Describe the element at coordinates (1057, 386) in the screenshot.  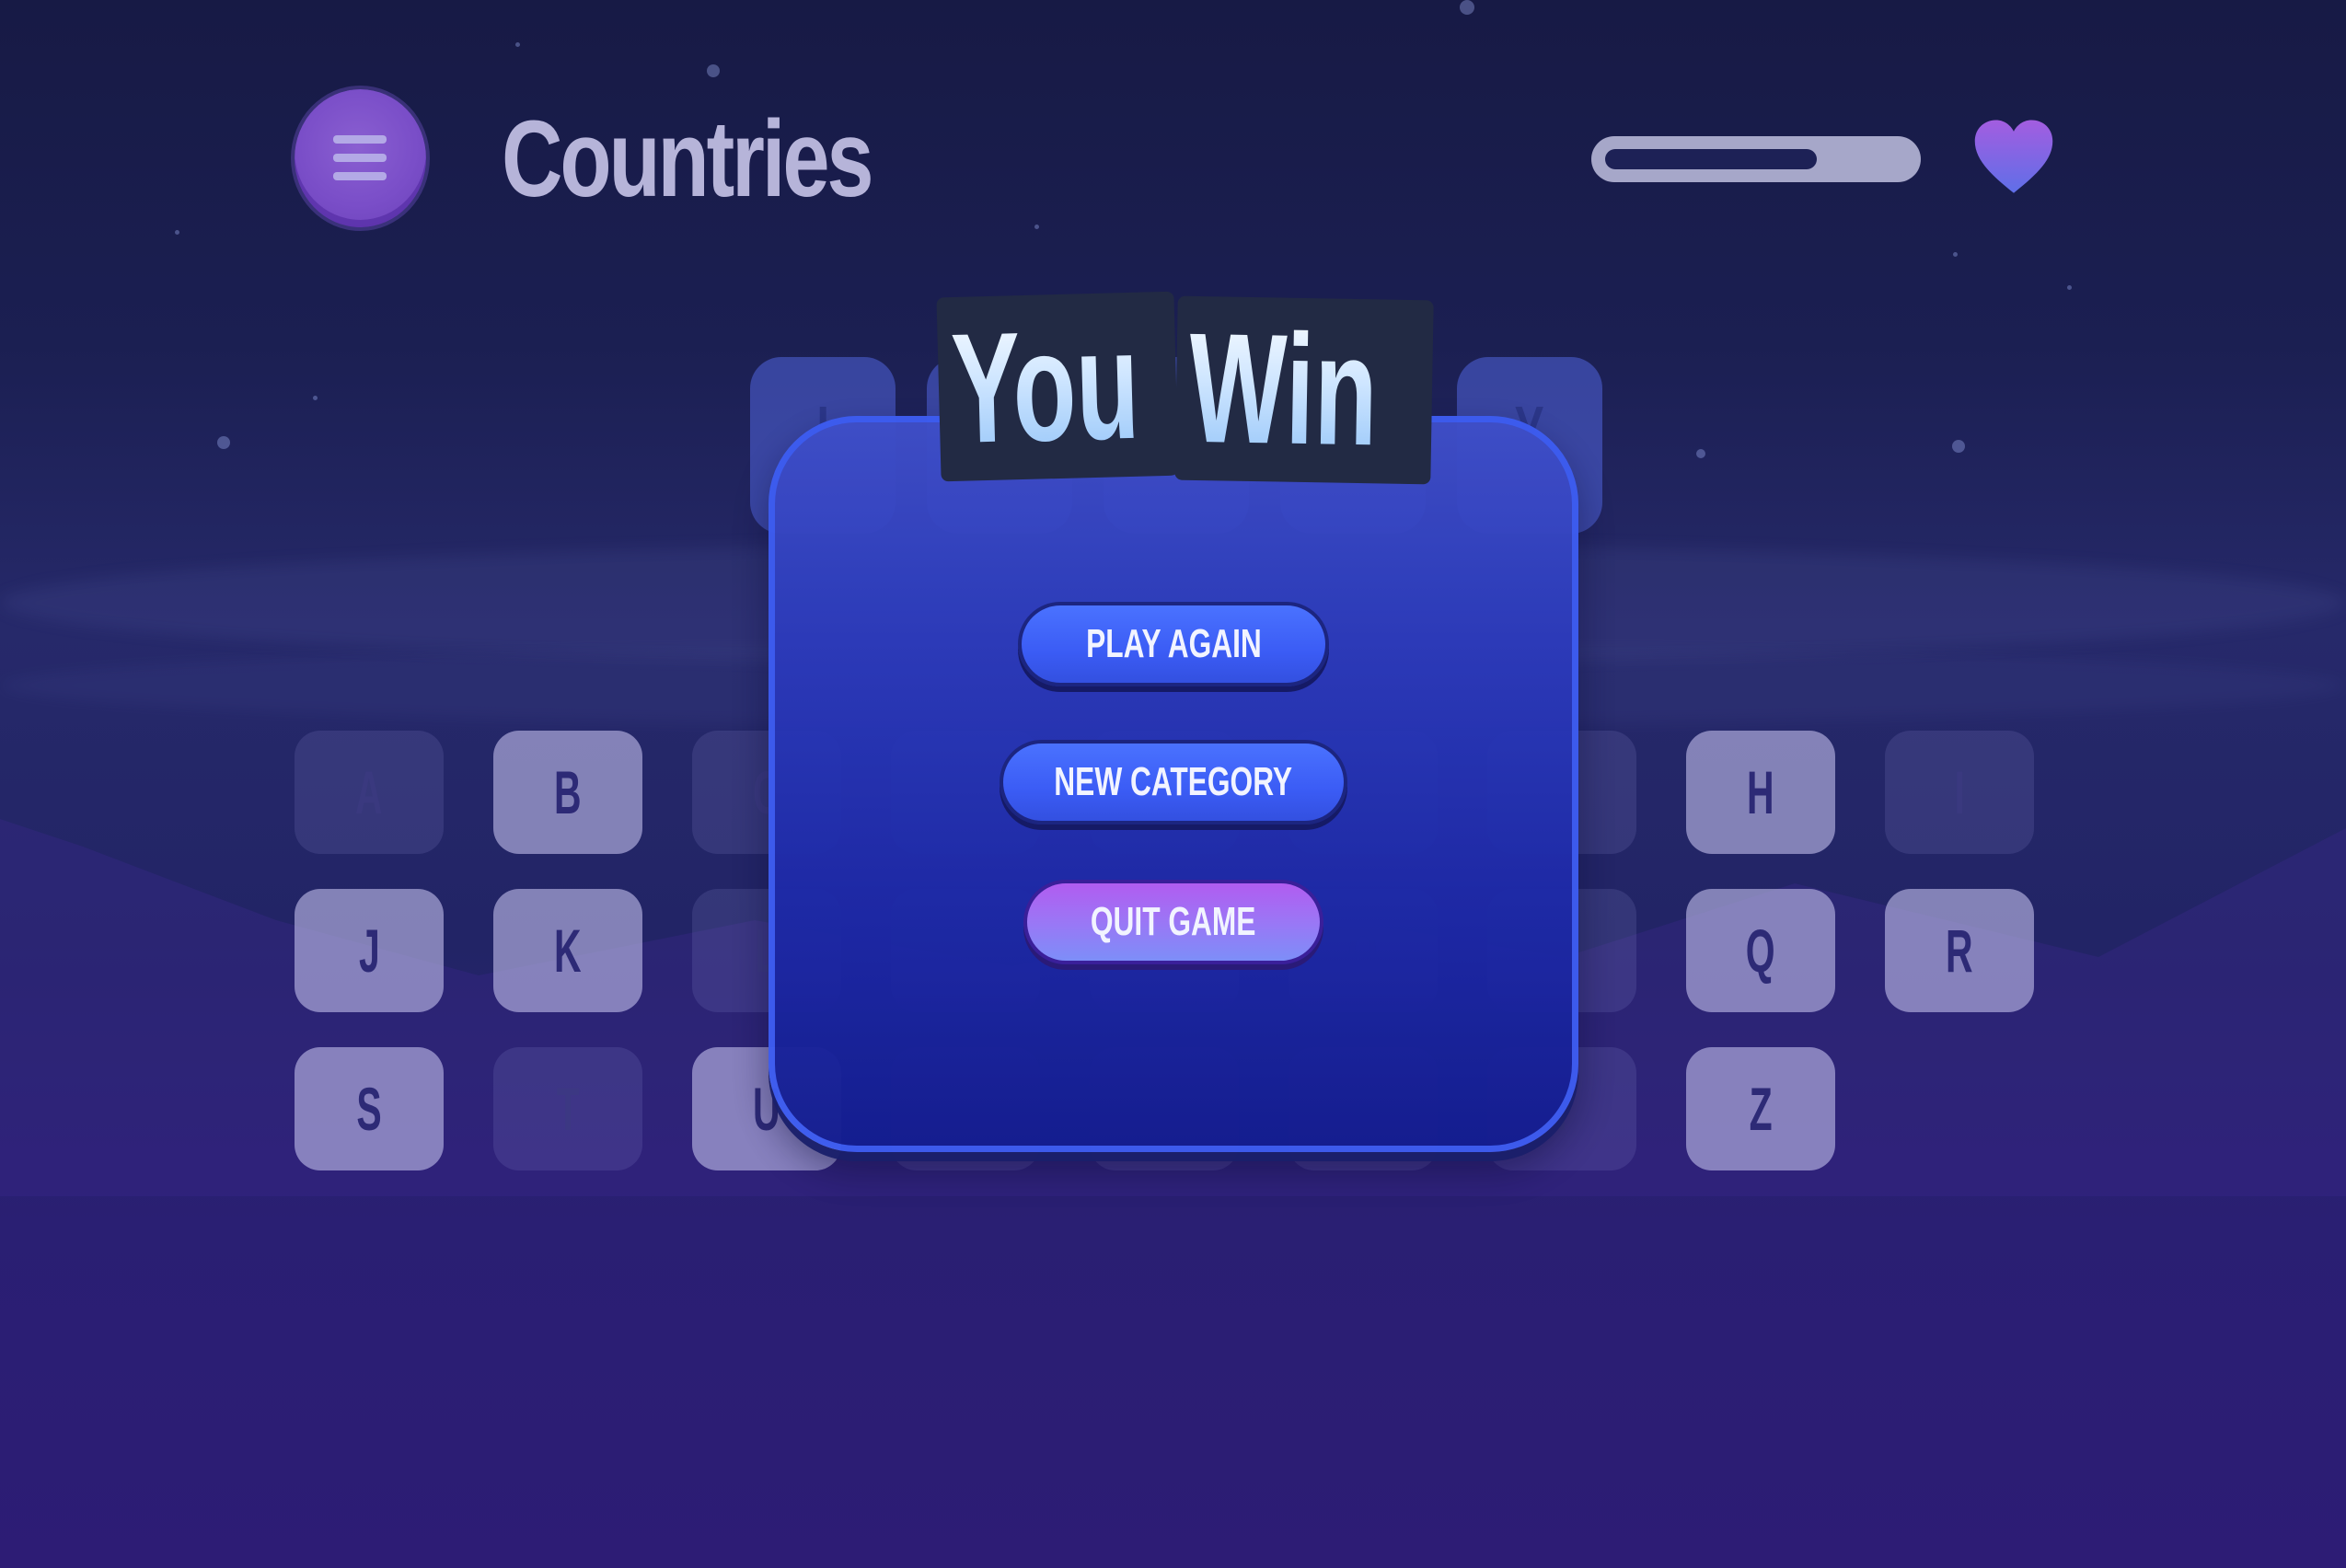
I see `win-title-word-1: You` at that location.